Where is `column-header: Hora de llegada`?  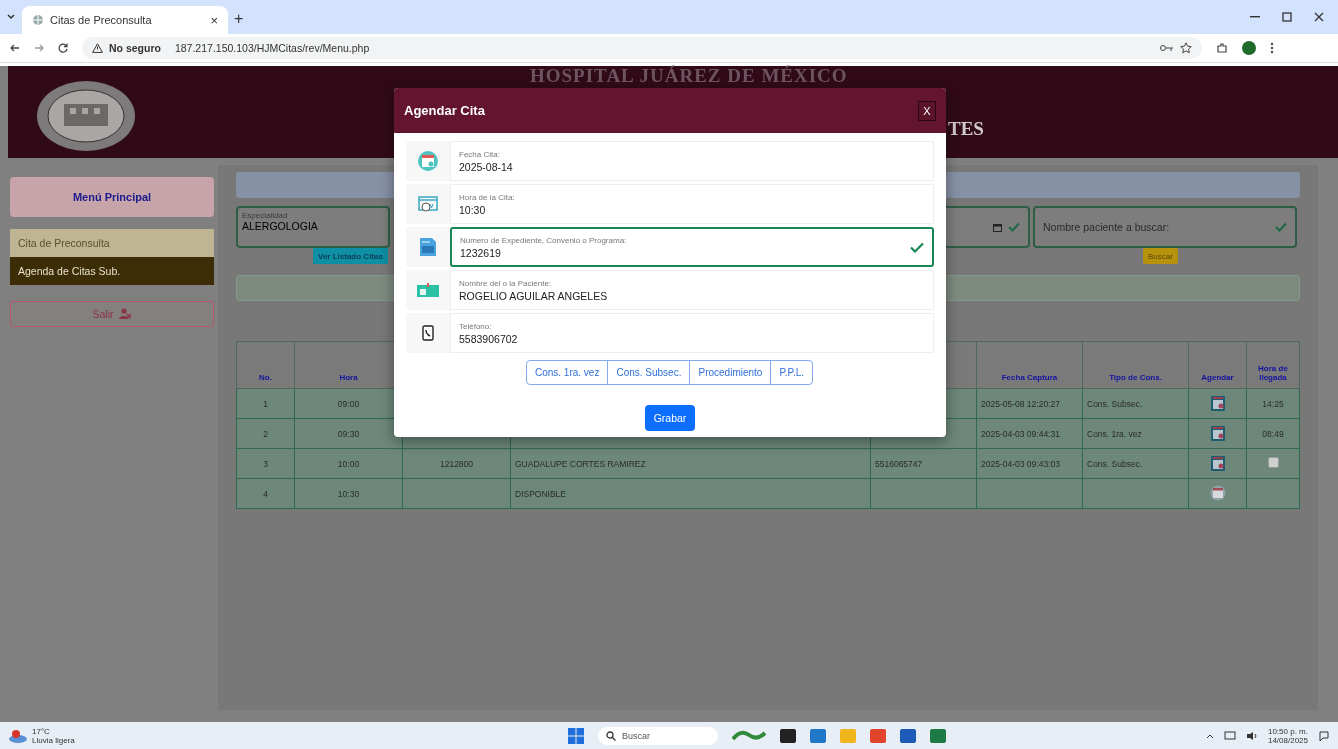
column-header: Hora de llegada is located at coordinates (1273, 373).